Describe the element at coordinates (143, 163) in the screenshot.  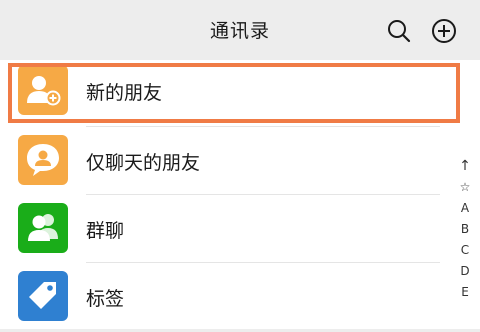
I see `contacts-menu-label: 仅聊天的朋友` at that location.